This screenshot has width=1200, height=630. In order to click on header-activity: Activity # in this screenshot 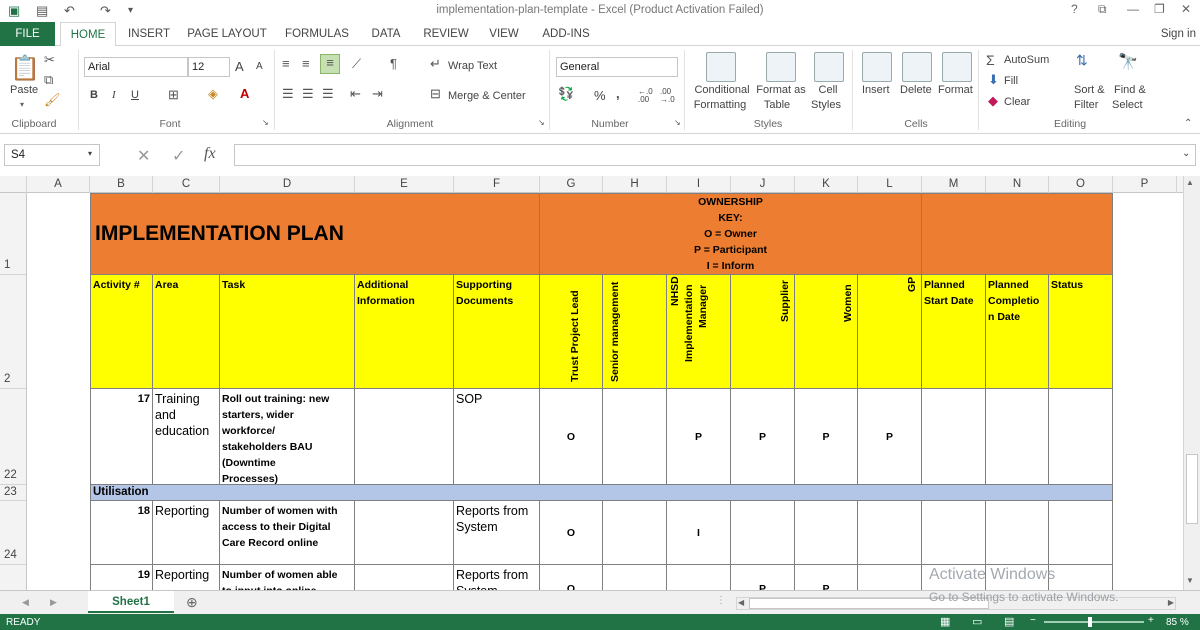, I will do `click(121, 332)`.